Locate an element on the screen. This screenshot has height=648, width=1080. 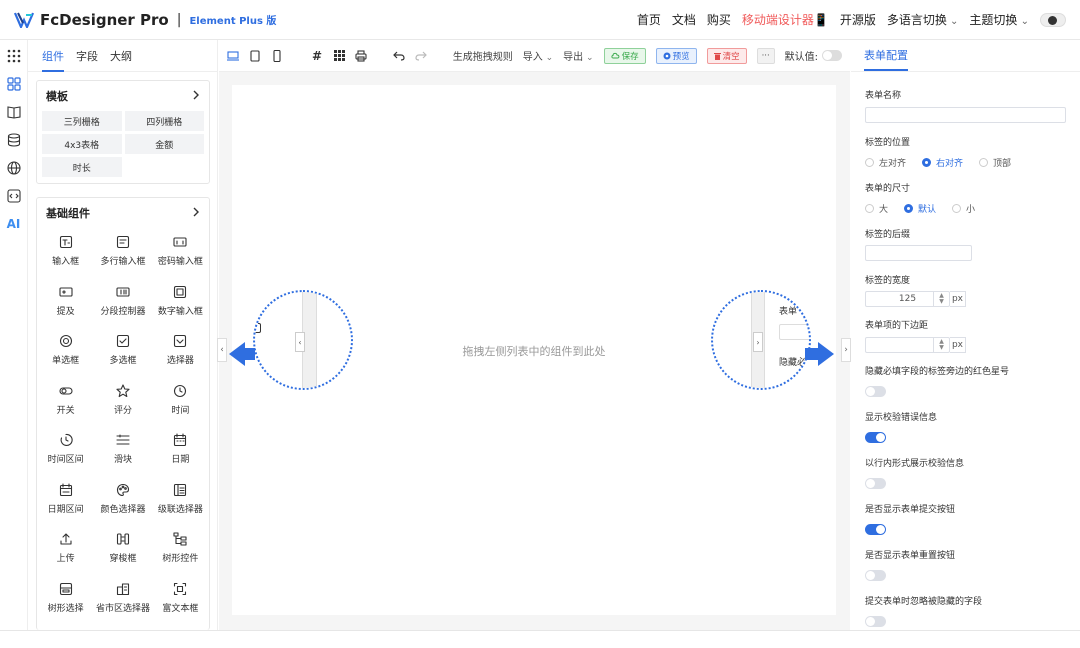
ignore-hidden-fields-switch is located at coordinates (875, 621).